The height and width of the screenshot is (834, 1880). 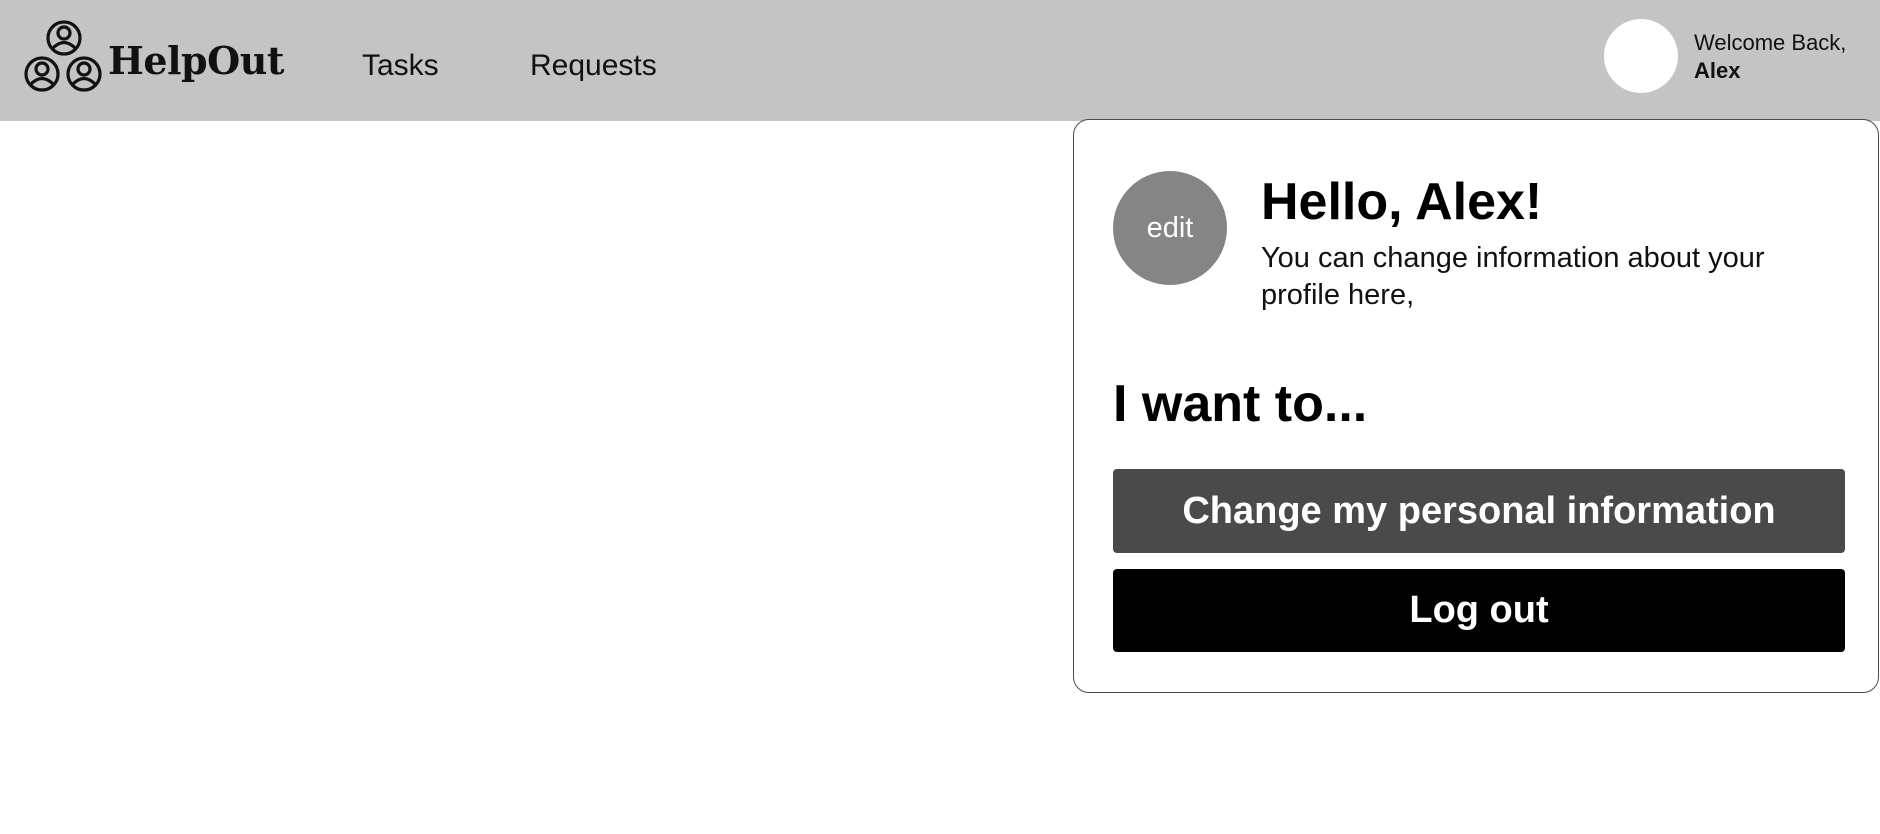 I want to click on user-avatar, so click(x=1641, y=56).